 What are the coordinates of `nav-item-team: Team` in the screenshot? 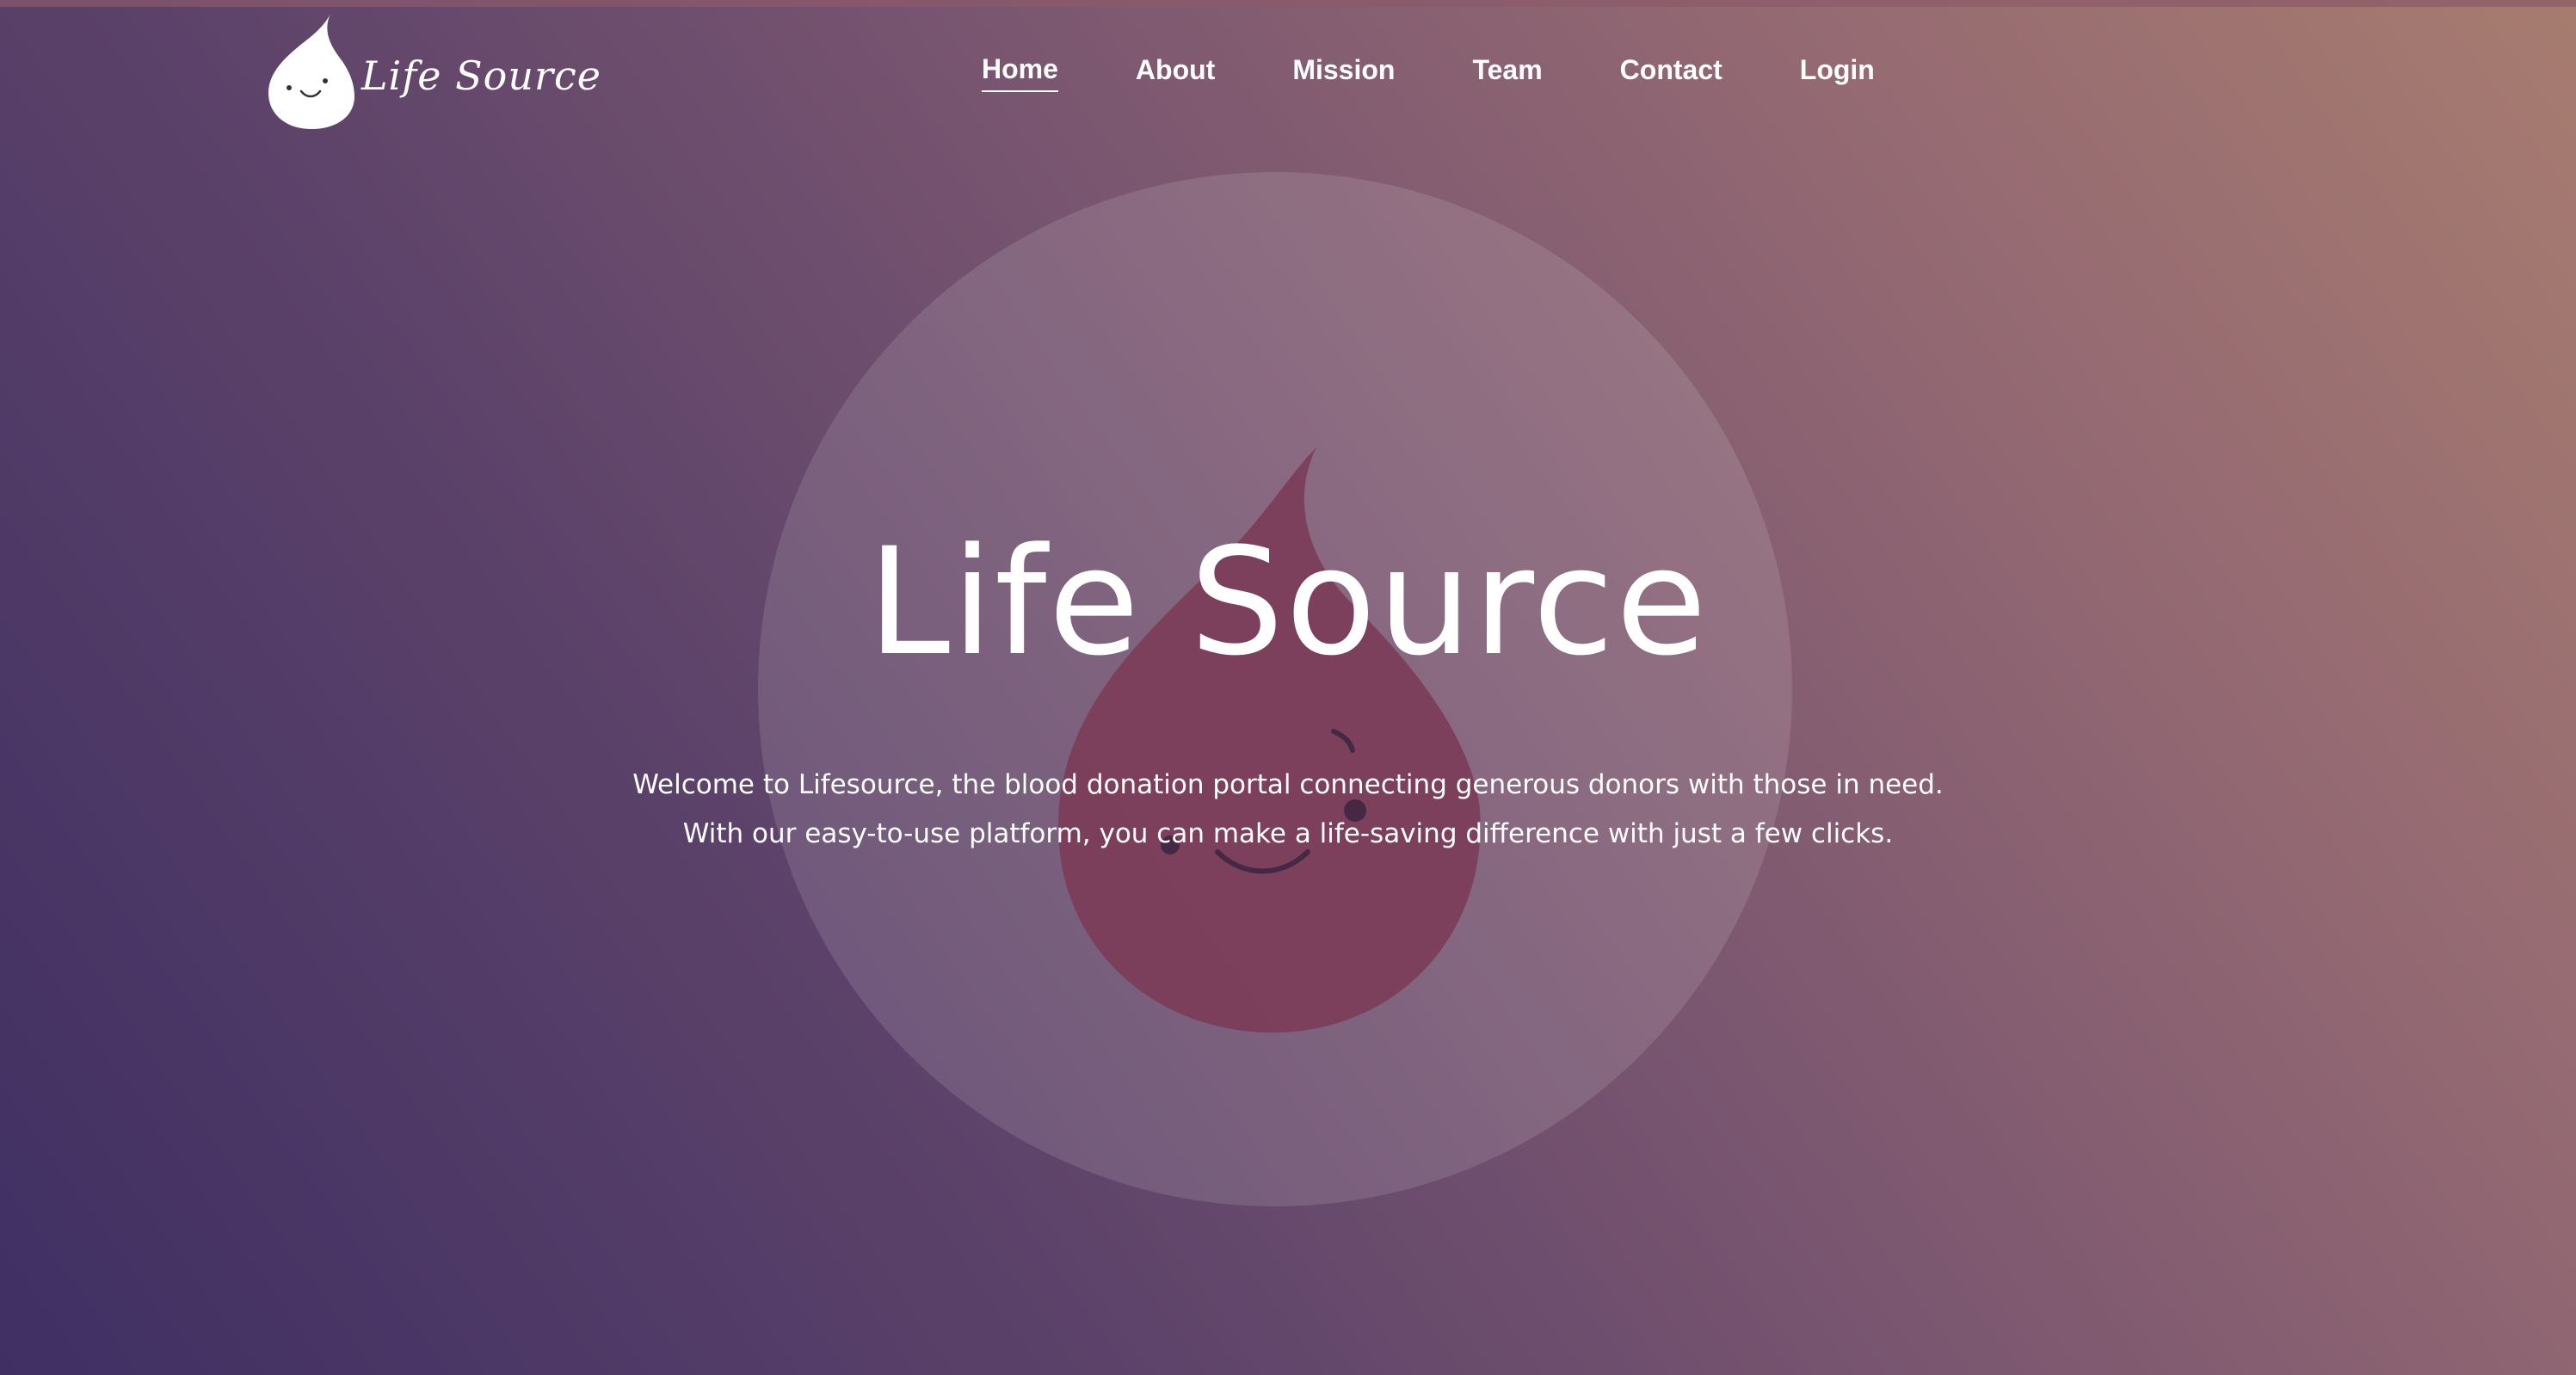 It's located at (1507, 73).